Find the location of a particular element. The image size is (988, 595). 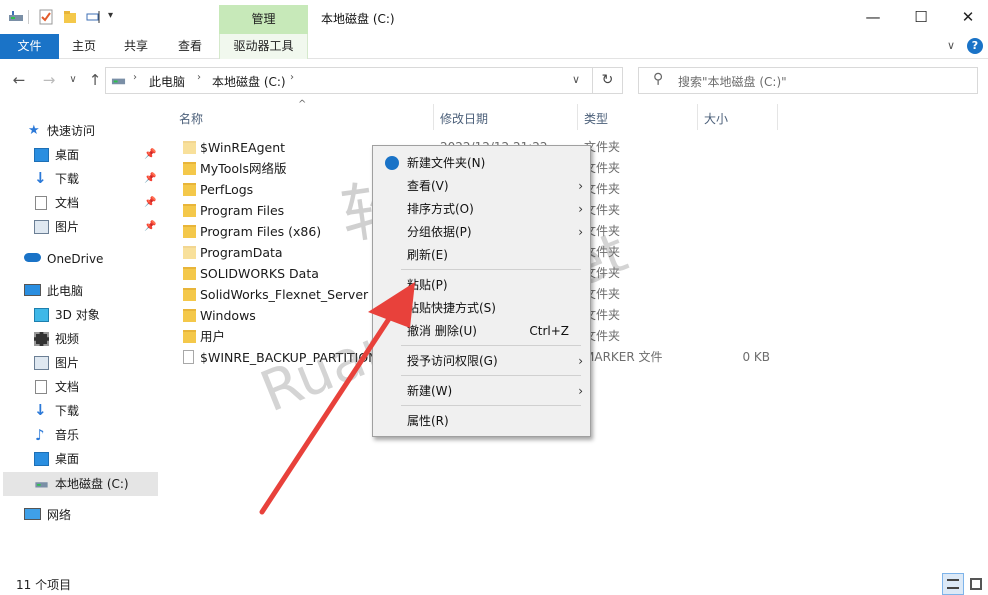

details-view-button is located at coordinates (953, 584).